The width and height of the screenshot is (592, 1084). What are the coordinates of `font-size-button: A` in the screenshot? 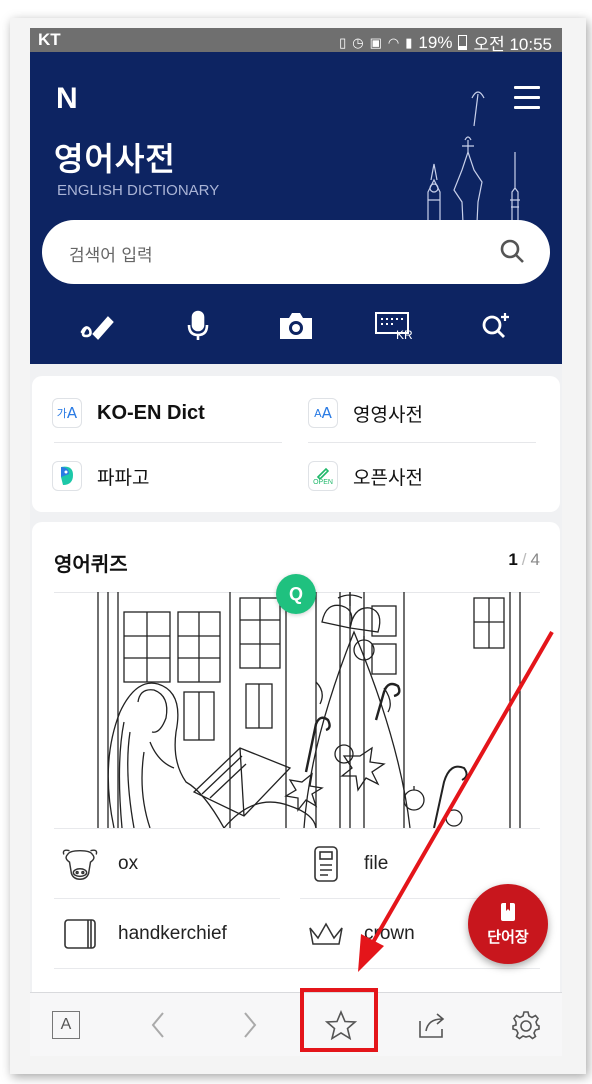 It's located at (66, 1025).